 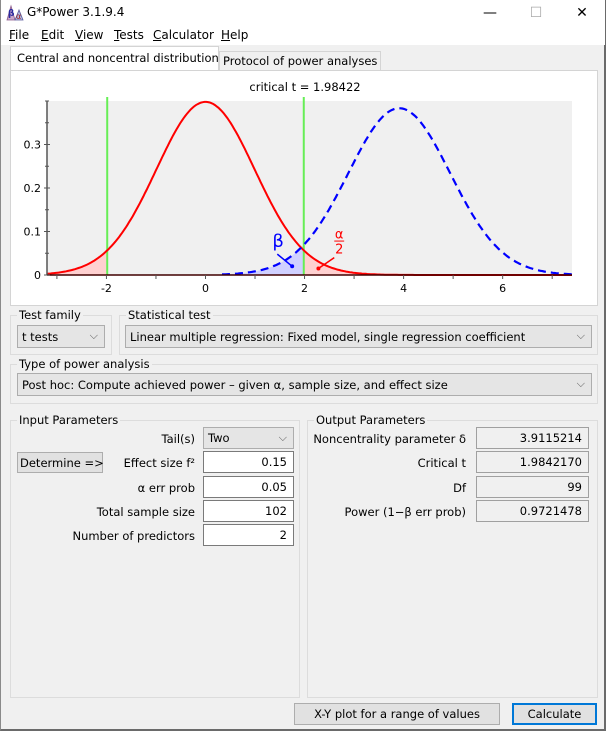 What do you see at coordinates (226, 35) in the screenshot?
I see `menu-help-mnemonic: H` at bounding box center [226, 35].